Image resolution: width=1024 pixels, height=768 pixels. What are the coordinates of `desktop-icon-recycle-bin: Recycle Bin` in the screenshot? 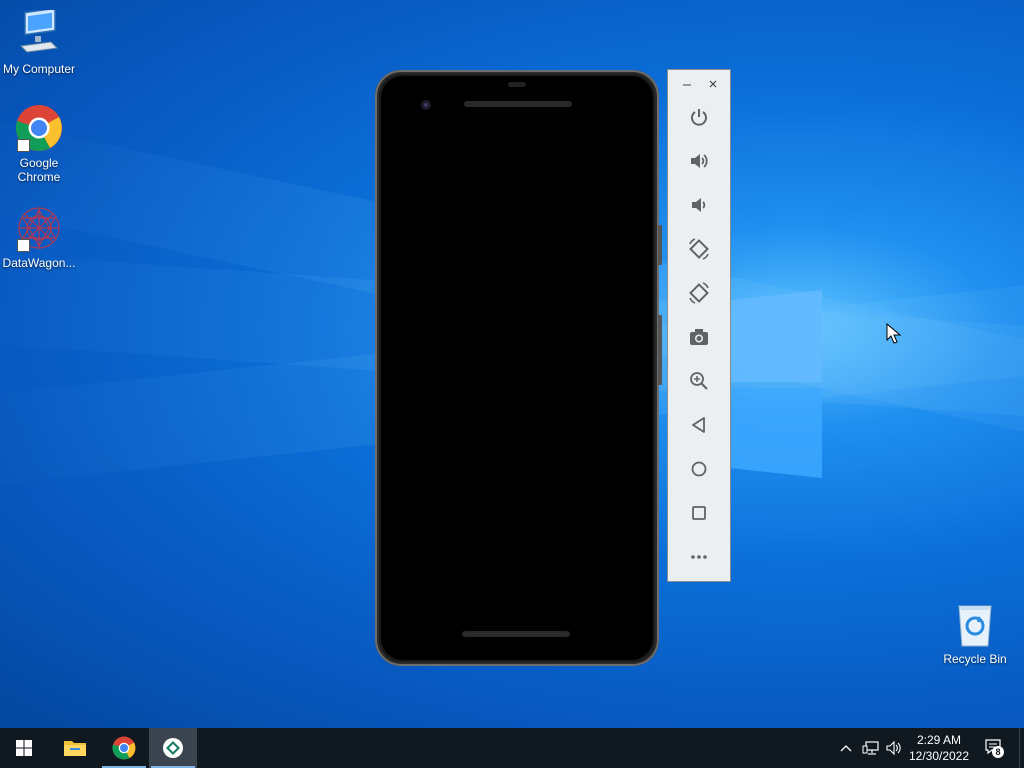 It's located at (975, 633).